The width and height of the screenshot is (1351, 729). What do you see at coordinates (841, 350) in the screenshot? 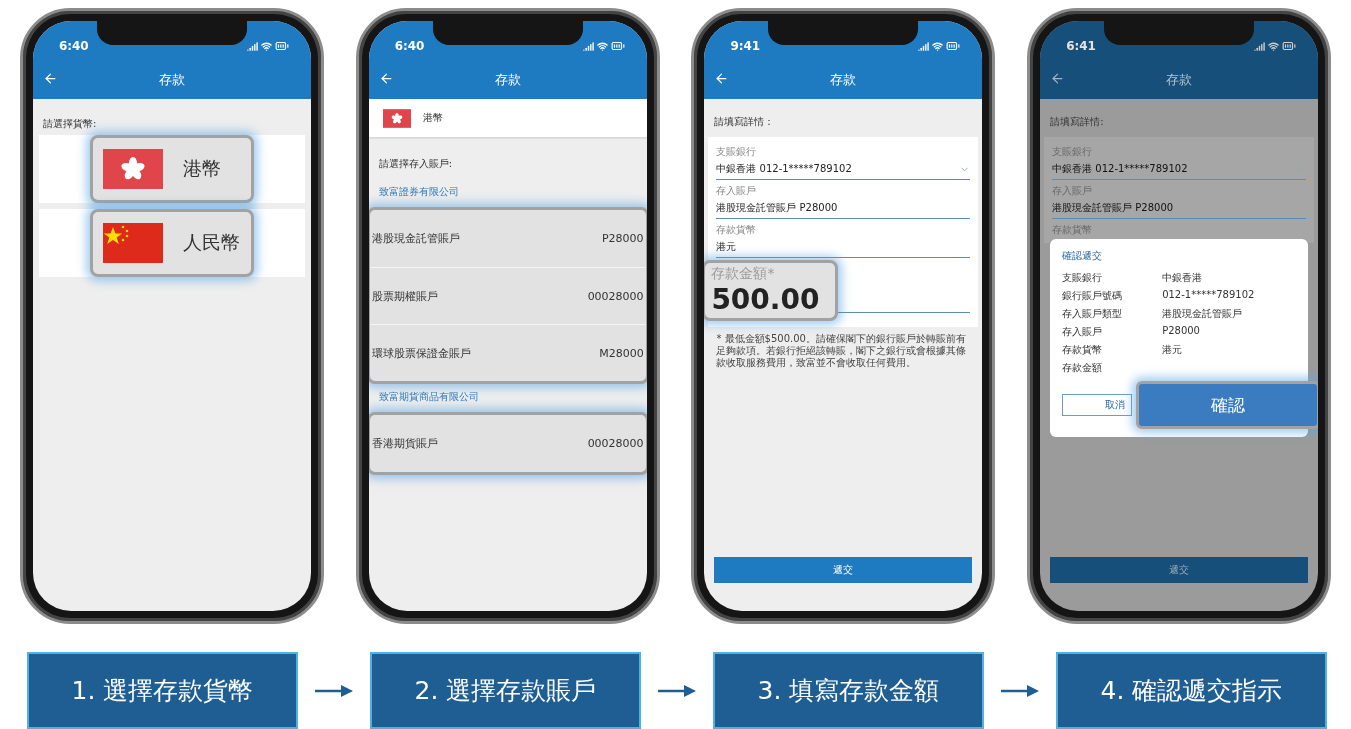
I see `note-text: * 最低金額$500.00。請確保閣下的銀行賬戶於轉賬前有足夠款項。若銀行拒絕該轉賬，閣下之銀行或會根據其條款收取服務費用，致富並不會收取任何費用。` at bounding box center [841, 350].